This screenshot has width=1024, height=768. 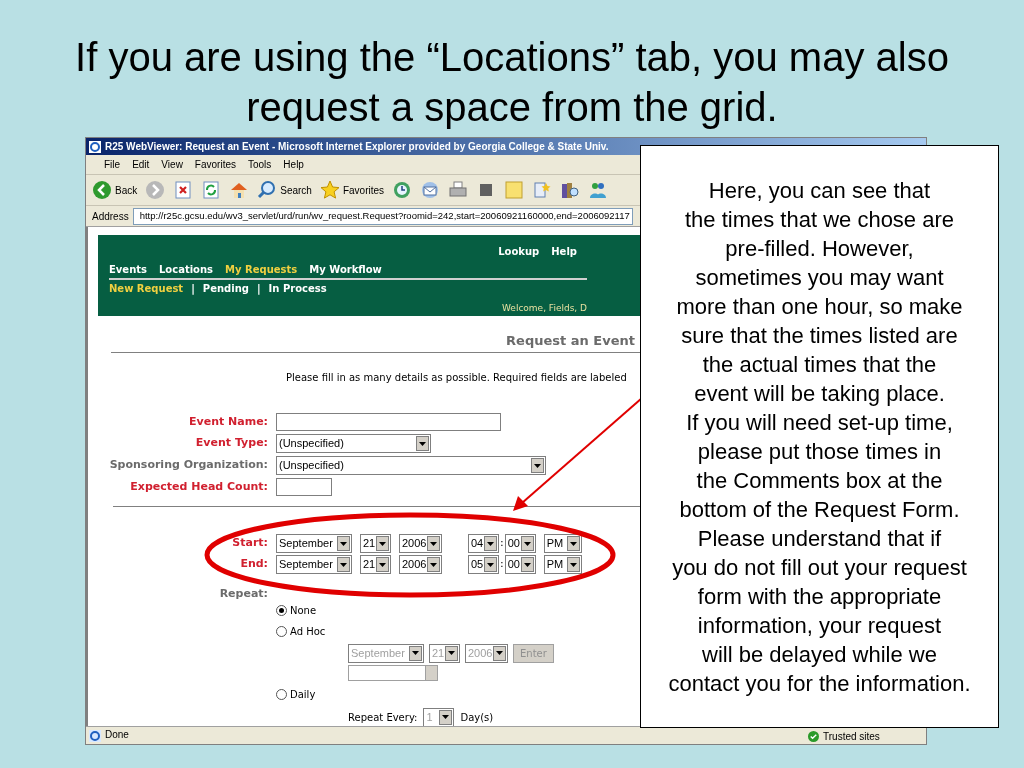 I want to click on history-icon, so click(x=402, y=190).